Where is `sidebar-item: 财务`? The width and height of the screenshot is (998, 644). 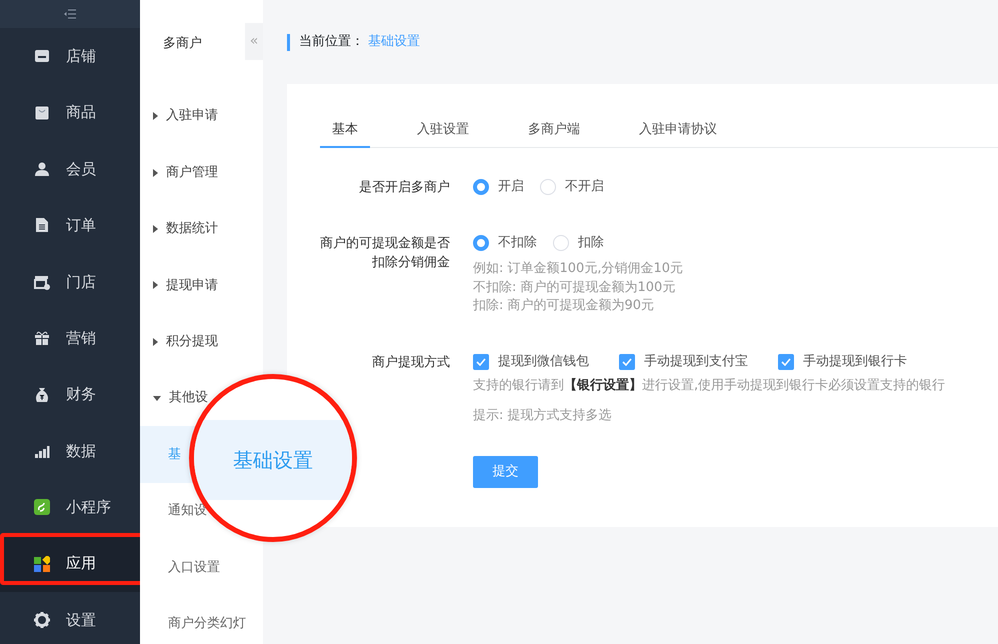
sidebar-item: 财务 is located at coordinates (70, 394).